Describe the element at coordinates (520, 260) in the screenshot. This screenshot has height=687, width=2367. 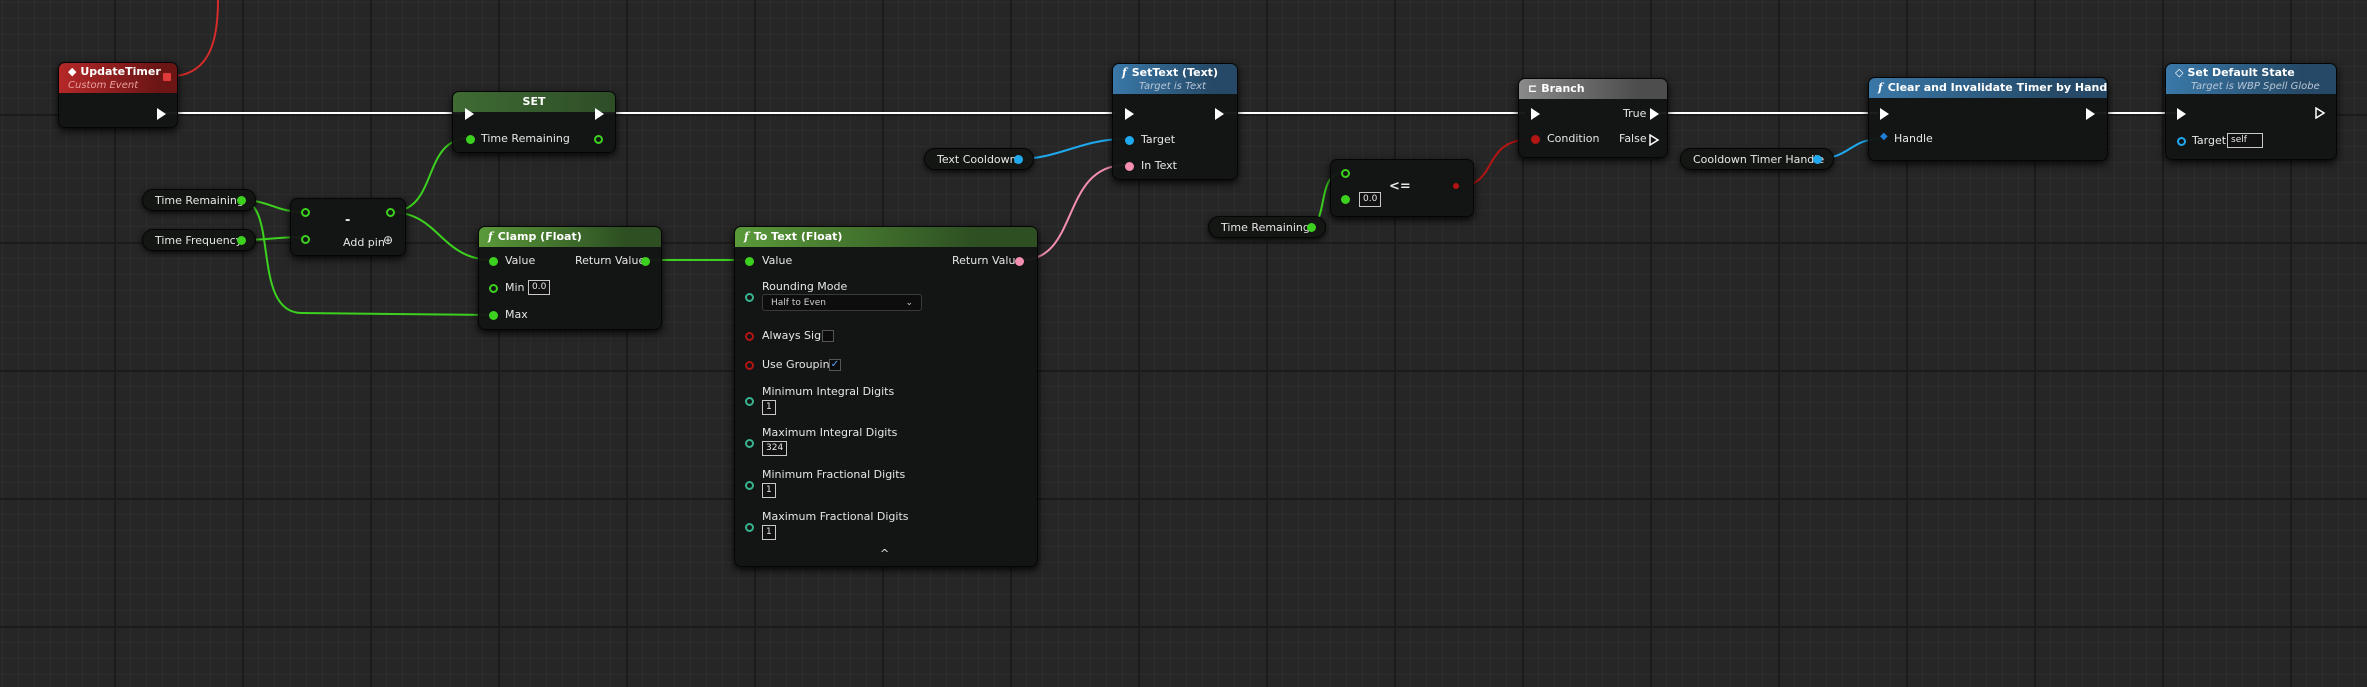
I see `pin-label: Value` at that location.